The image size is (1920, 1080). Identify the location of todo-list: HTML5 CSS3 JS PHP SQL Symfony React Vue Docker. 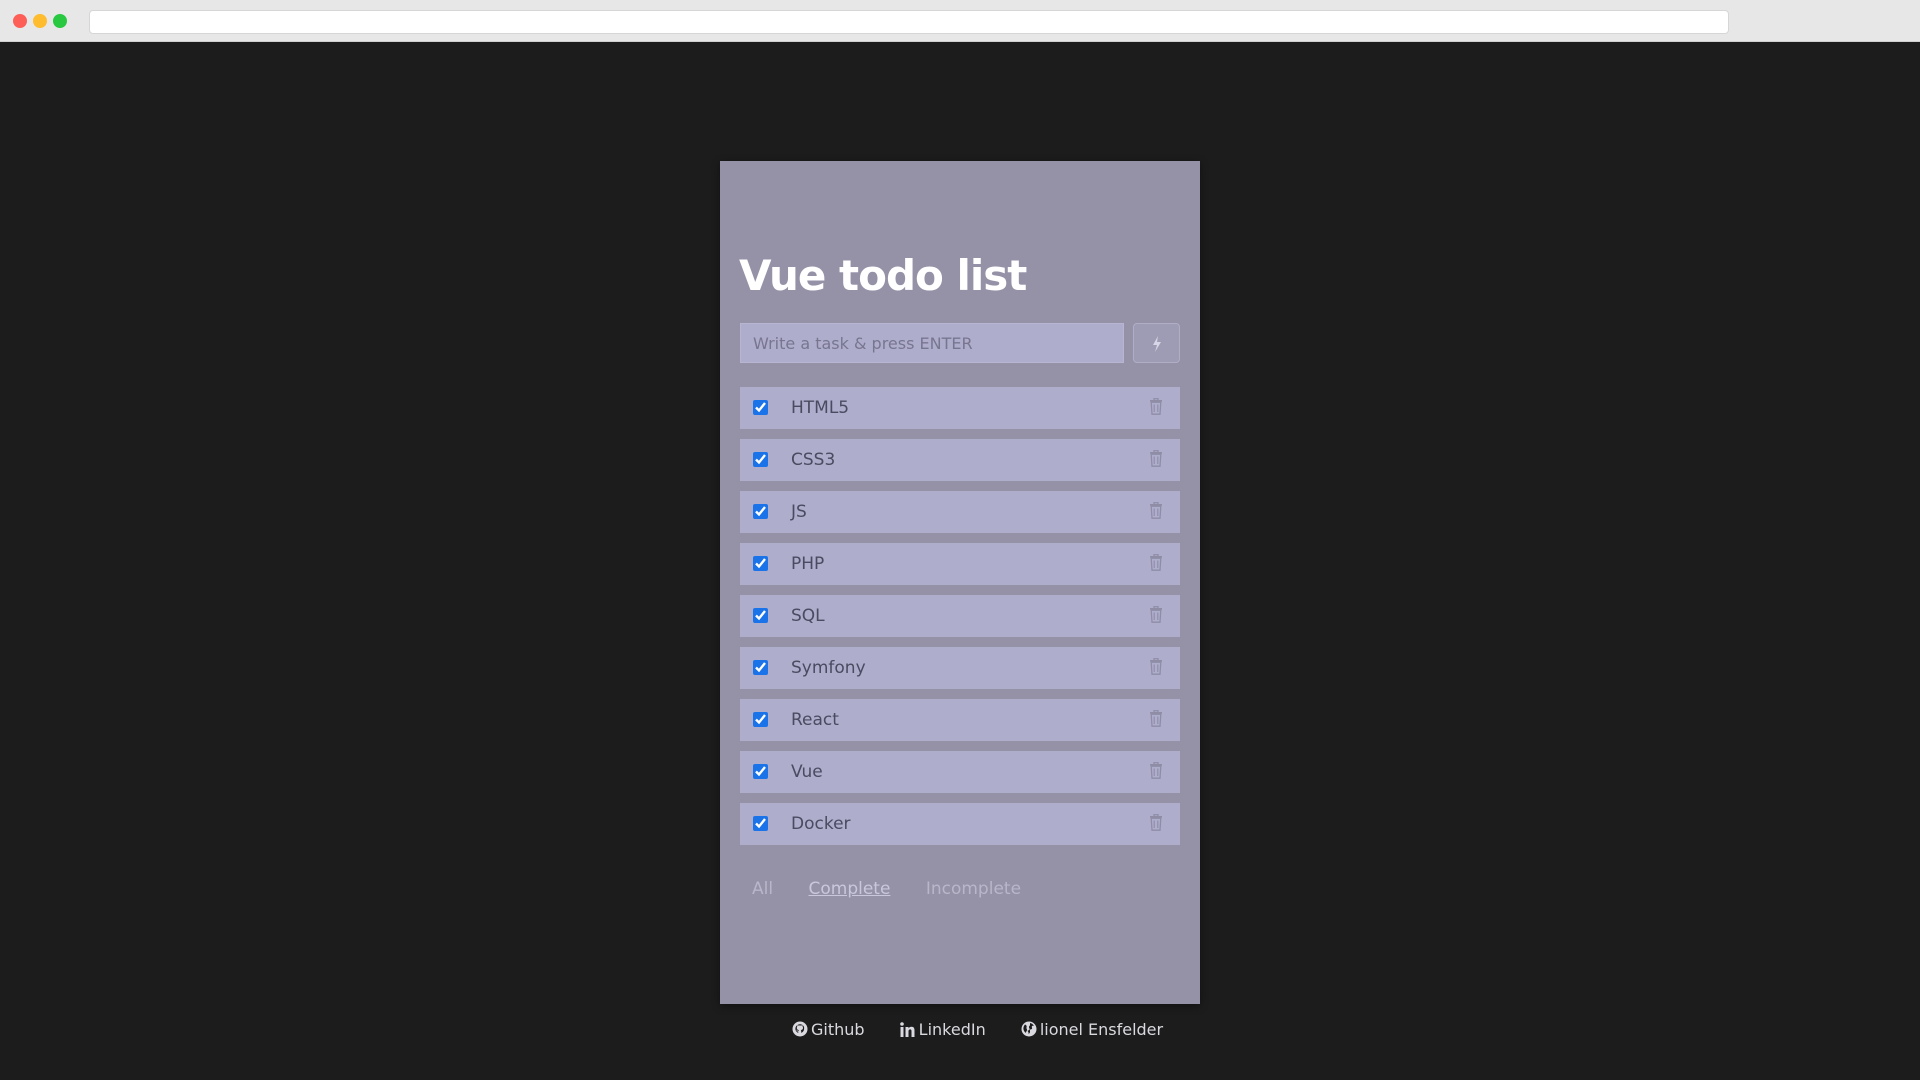
(960, 621).